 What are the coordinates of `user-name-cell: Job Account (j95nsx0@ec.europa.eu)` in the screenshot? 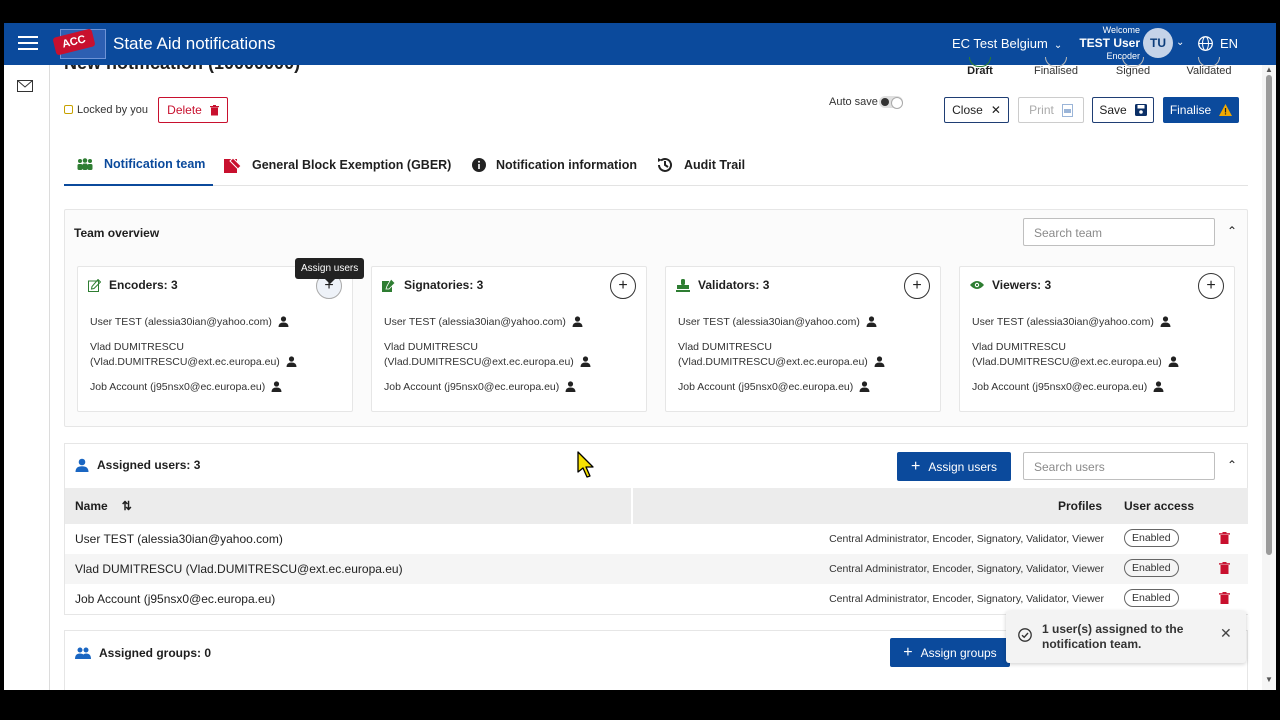 It's located at (175, 599).